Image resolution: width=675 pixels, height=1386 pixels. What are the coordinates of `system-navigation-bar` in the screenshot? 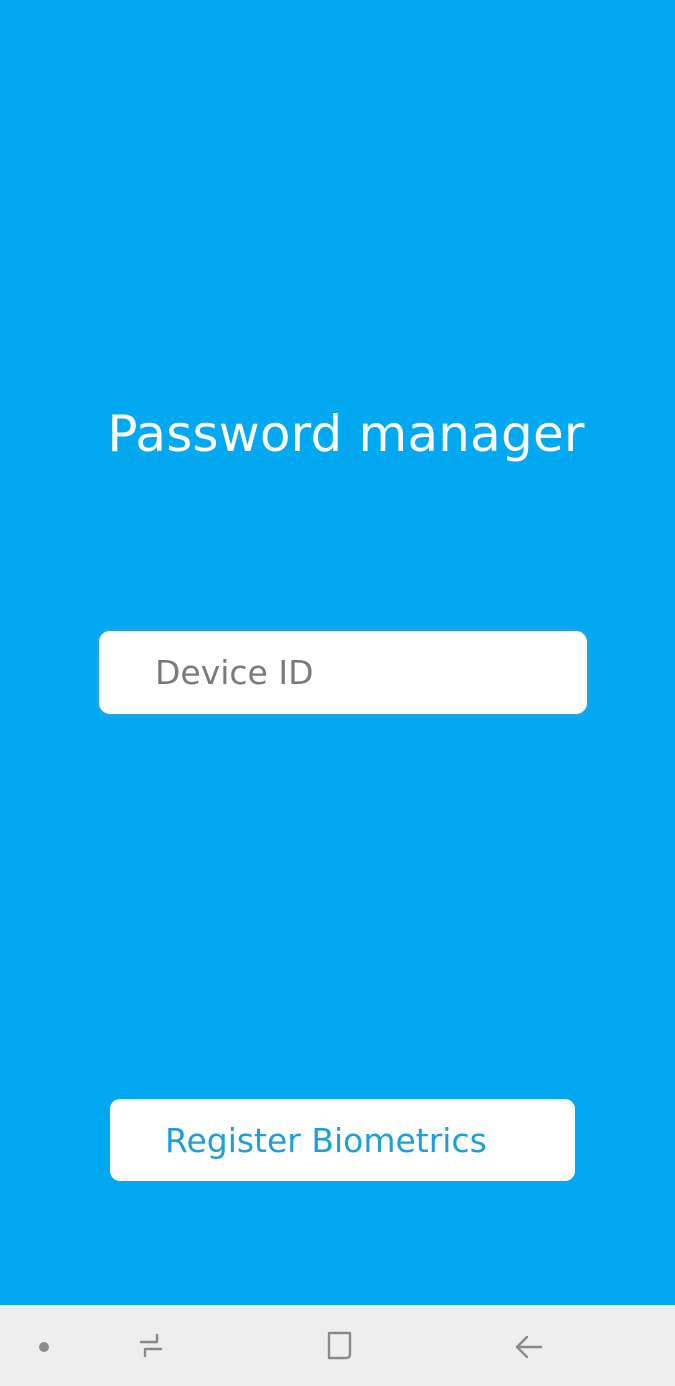 It's located at (337, 1345).